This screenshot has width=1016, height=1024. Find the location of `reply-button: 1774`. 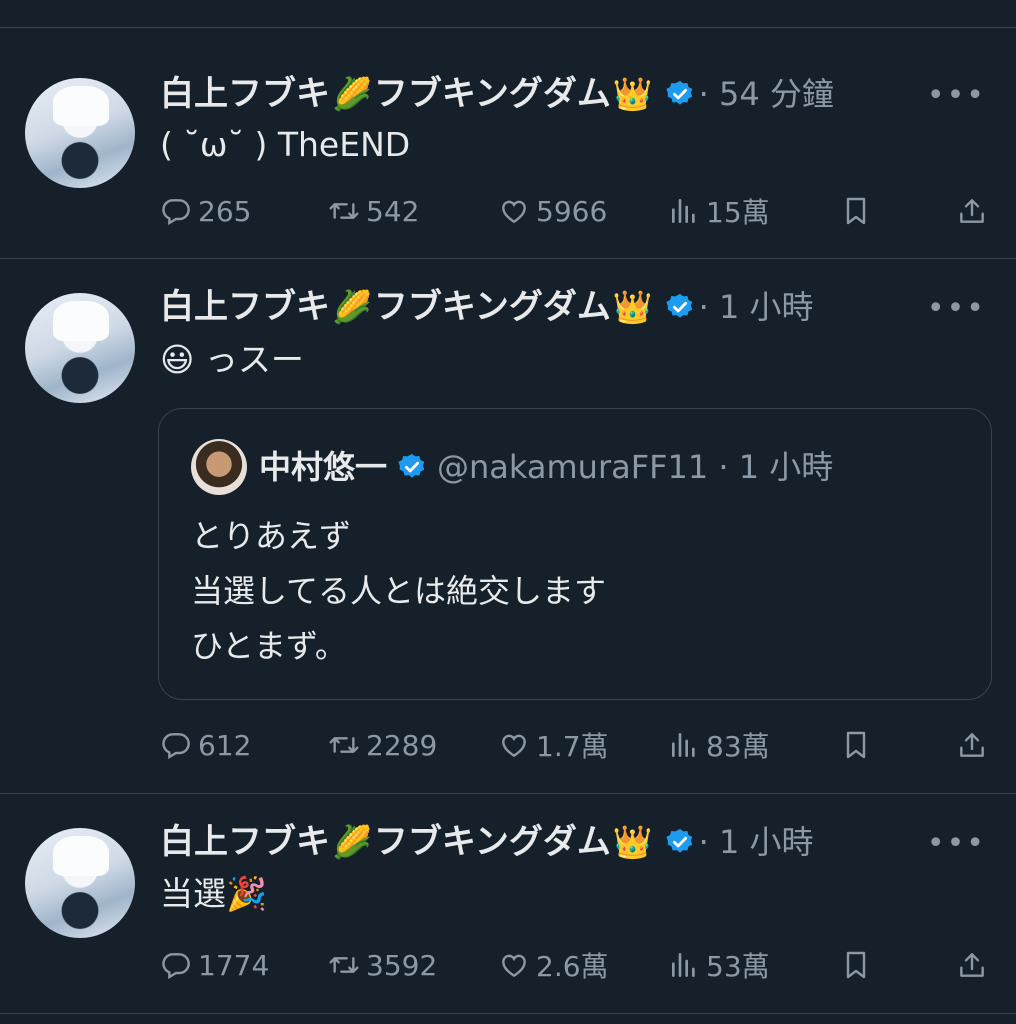

reply-button: 1774 is located at coordinates (214, 965).